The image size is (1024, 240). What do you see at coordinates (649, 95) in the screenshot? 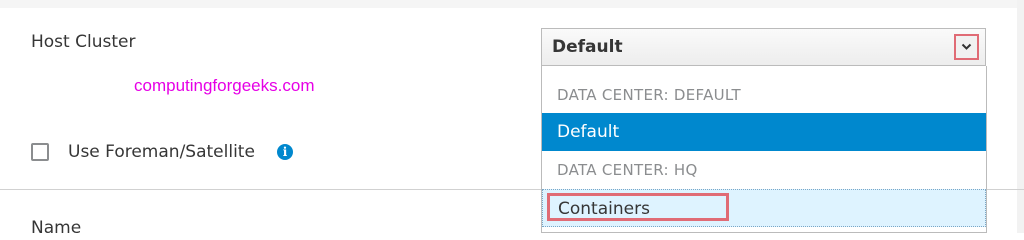
I see `dropdown-group-header: DATA CENTER: DEFAULT` at bounding box center [649, 95].